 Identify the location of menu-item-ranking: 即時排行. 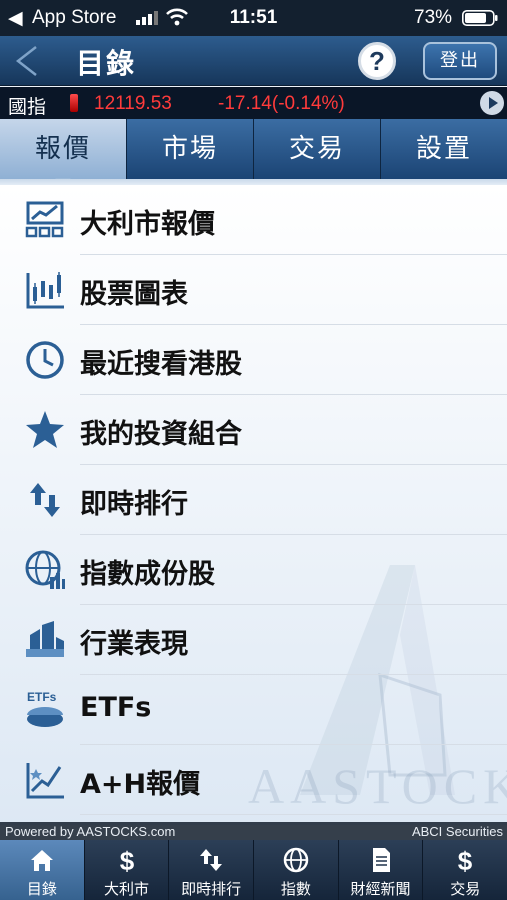
(253, 500).